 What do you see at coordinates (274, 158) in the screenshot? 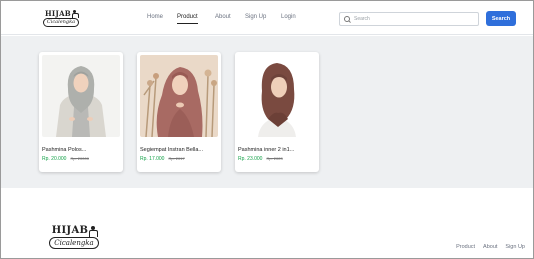
I see `product-old-price: Rp. 2023` at bounding box center [274, 158].